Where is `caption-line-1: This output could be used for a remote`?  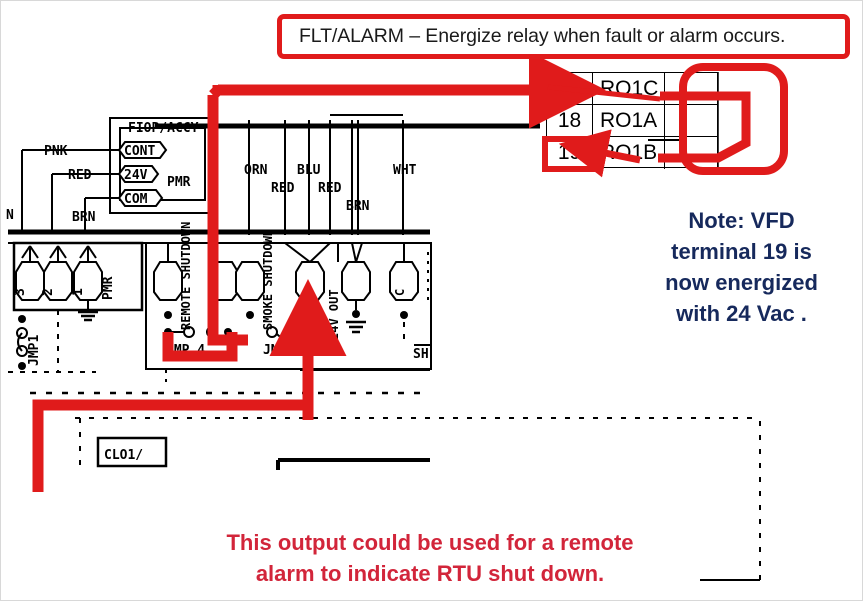 caption-line-1: This output could be used for a remote is located at coordinates (430, 542).